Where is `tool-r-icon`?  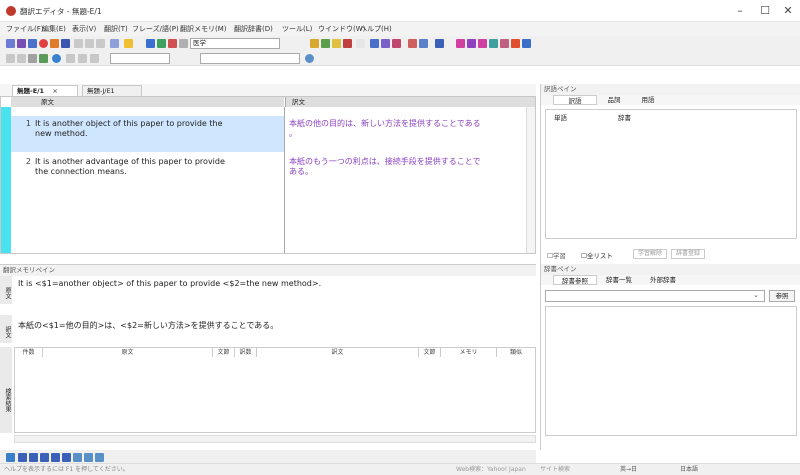 tool-r-icon is located at coordinates (526, 43).